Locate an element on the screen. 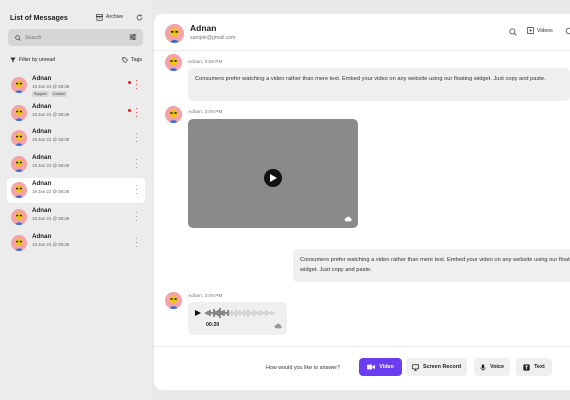  answer-text-button: Text is located at coordinates (534, 367).